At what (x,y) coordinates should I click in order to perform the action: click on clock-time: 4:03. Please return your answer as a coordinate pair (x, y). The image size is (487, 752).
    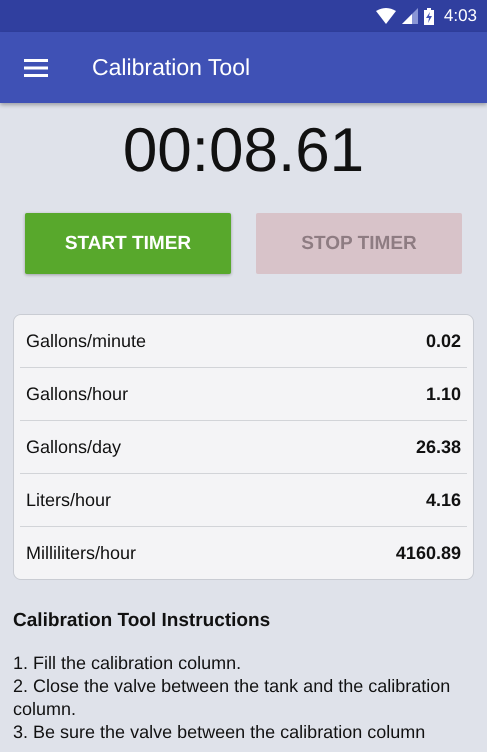
    Looking at the image, I should click on (460, 16).